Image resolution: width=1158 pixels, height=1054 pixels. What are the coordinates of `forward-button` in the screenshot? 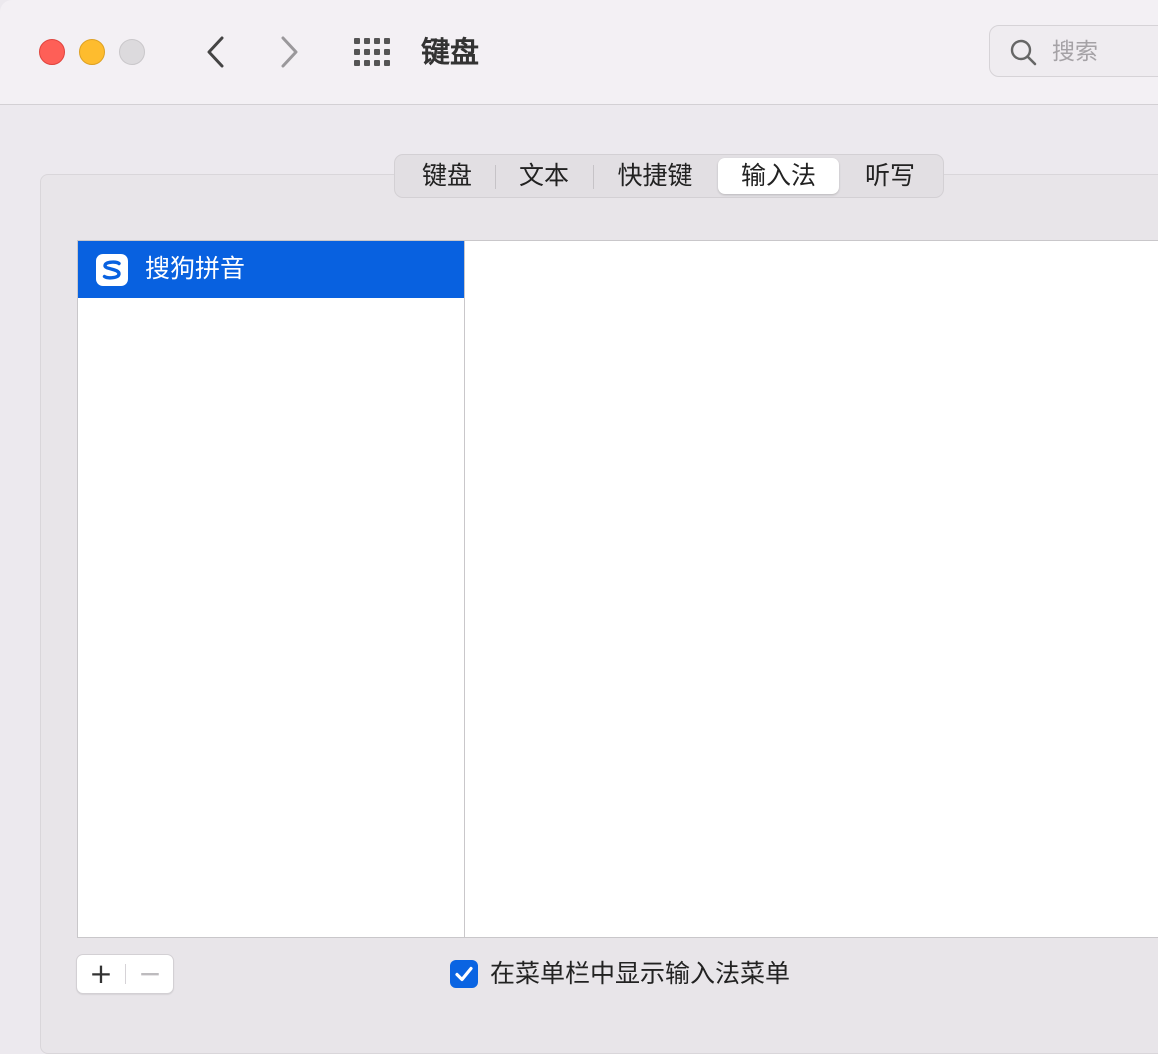 It's located at (290, 52).